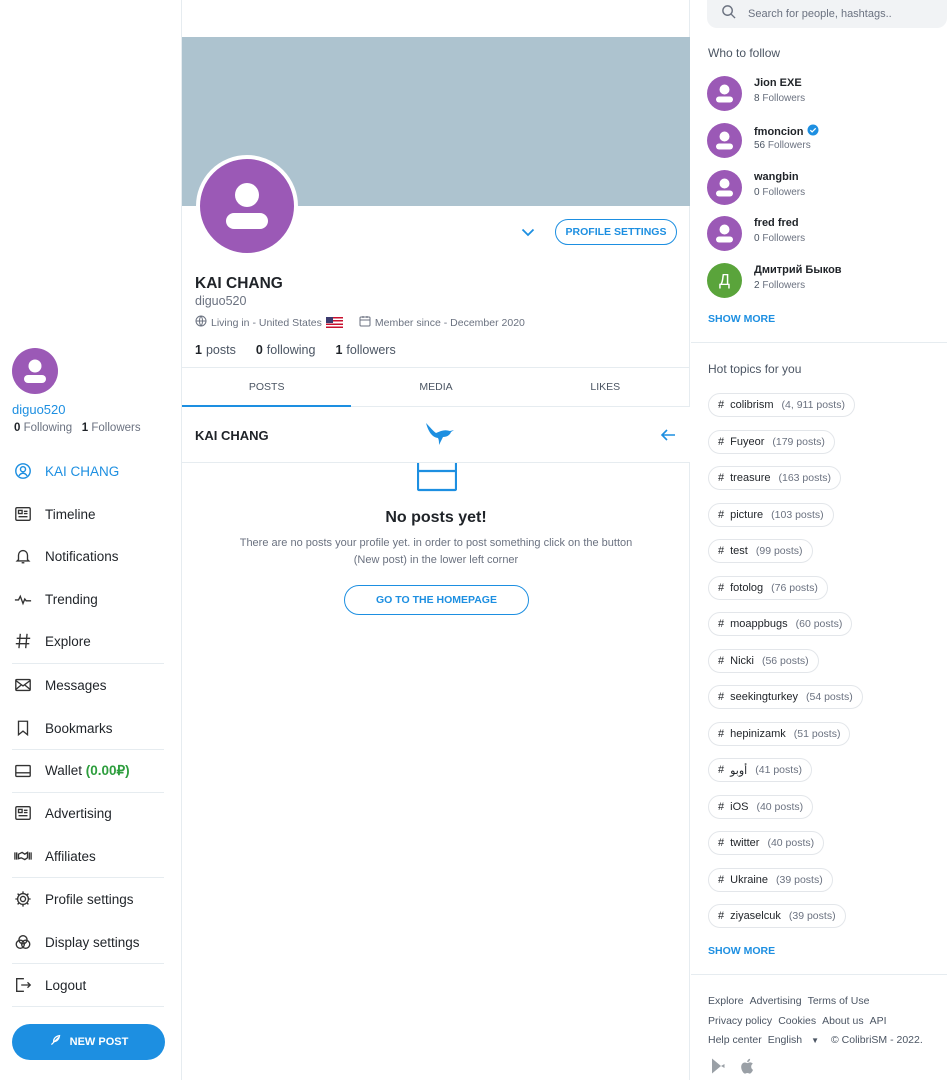  Describe the element at coordinates (668, 435) in the screenshot. I see `back-arrow-icon` at that location.